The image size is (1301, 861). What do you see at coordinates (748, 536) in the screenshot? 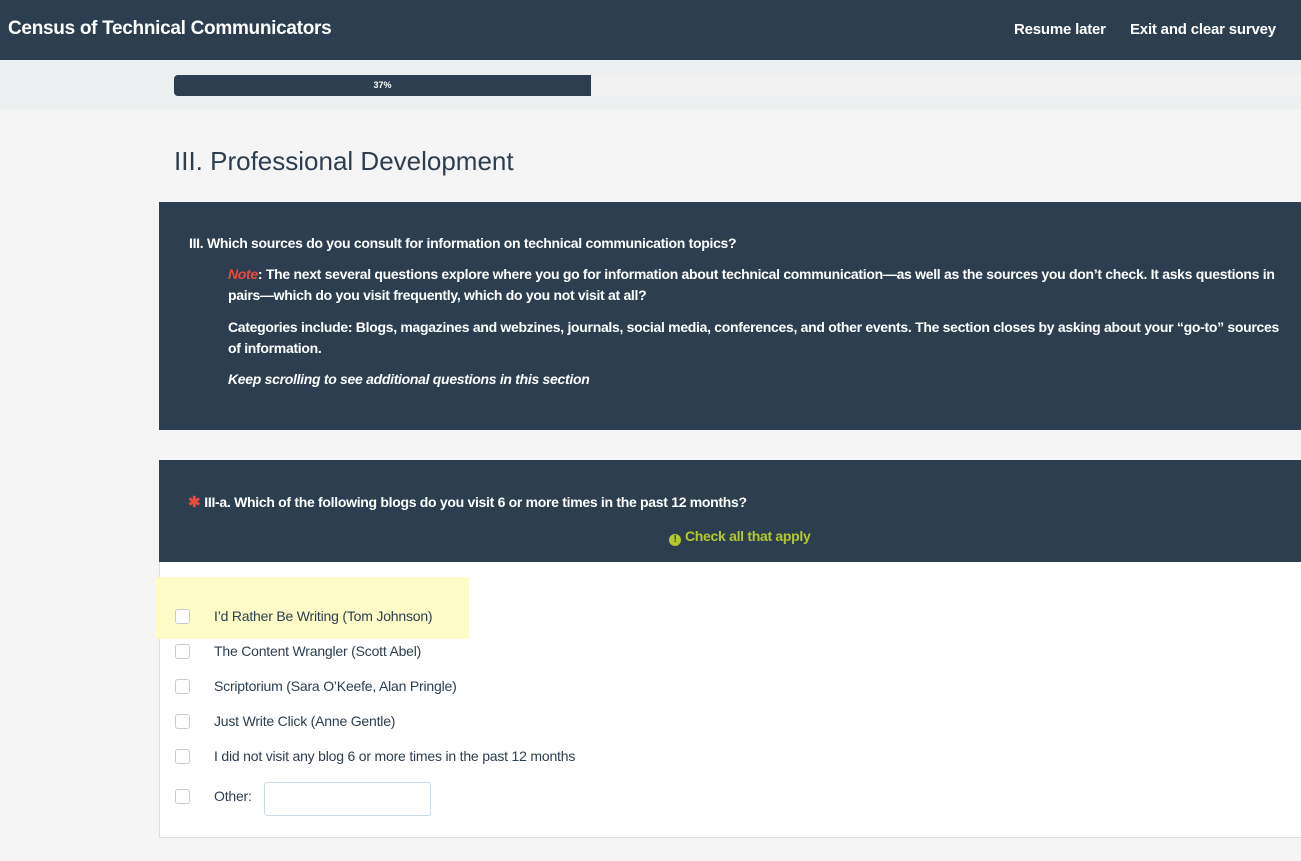
I see `tip-text: Check all that apply` at bounding box center [748, 536].